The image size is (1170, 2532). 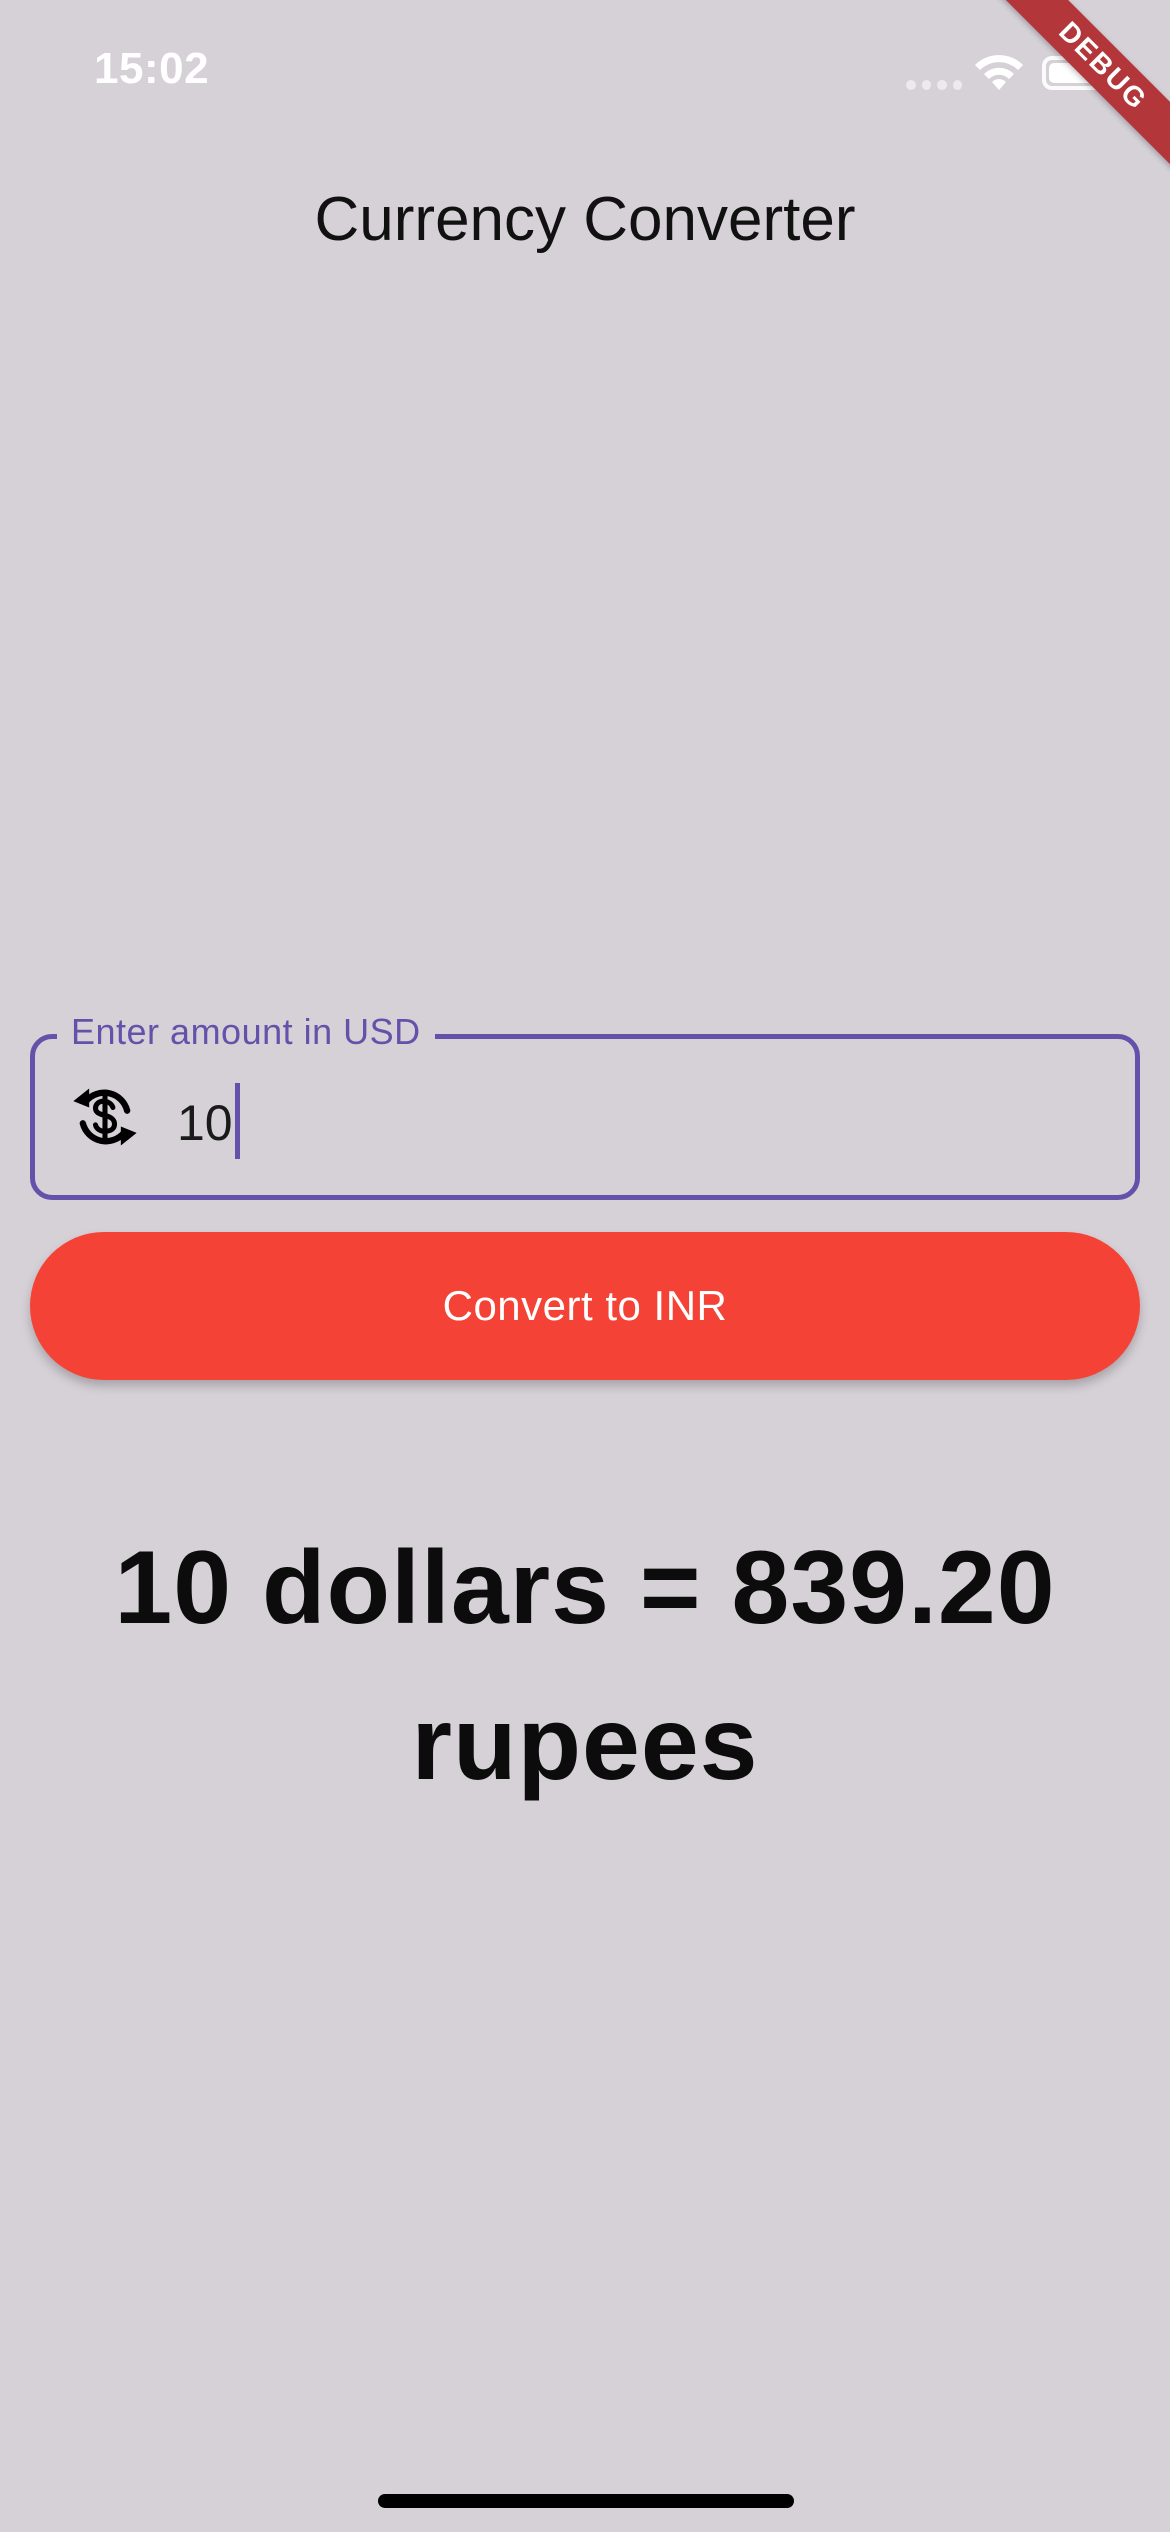 What do you see at coordinates (246, 1032) in the screenshot?
I see `amount-input-label: Enter amount in USD` at bounding box center [246, 1032].